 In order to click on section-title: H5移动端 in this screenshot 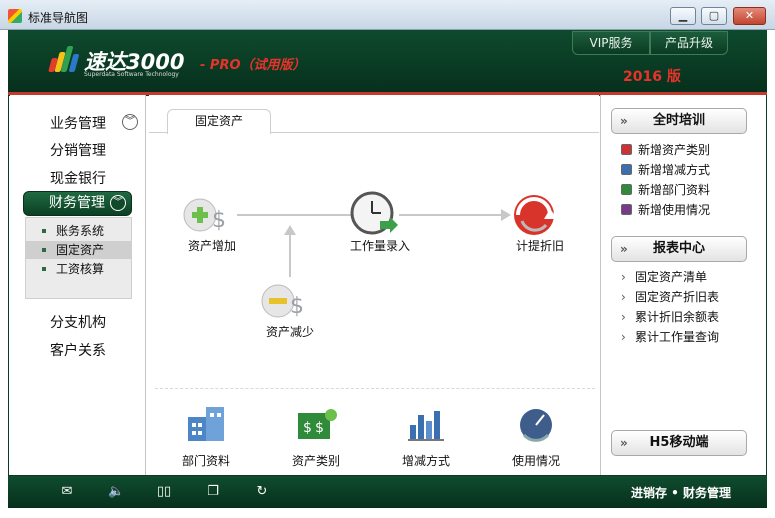, I will do `click(679, 442)`.